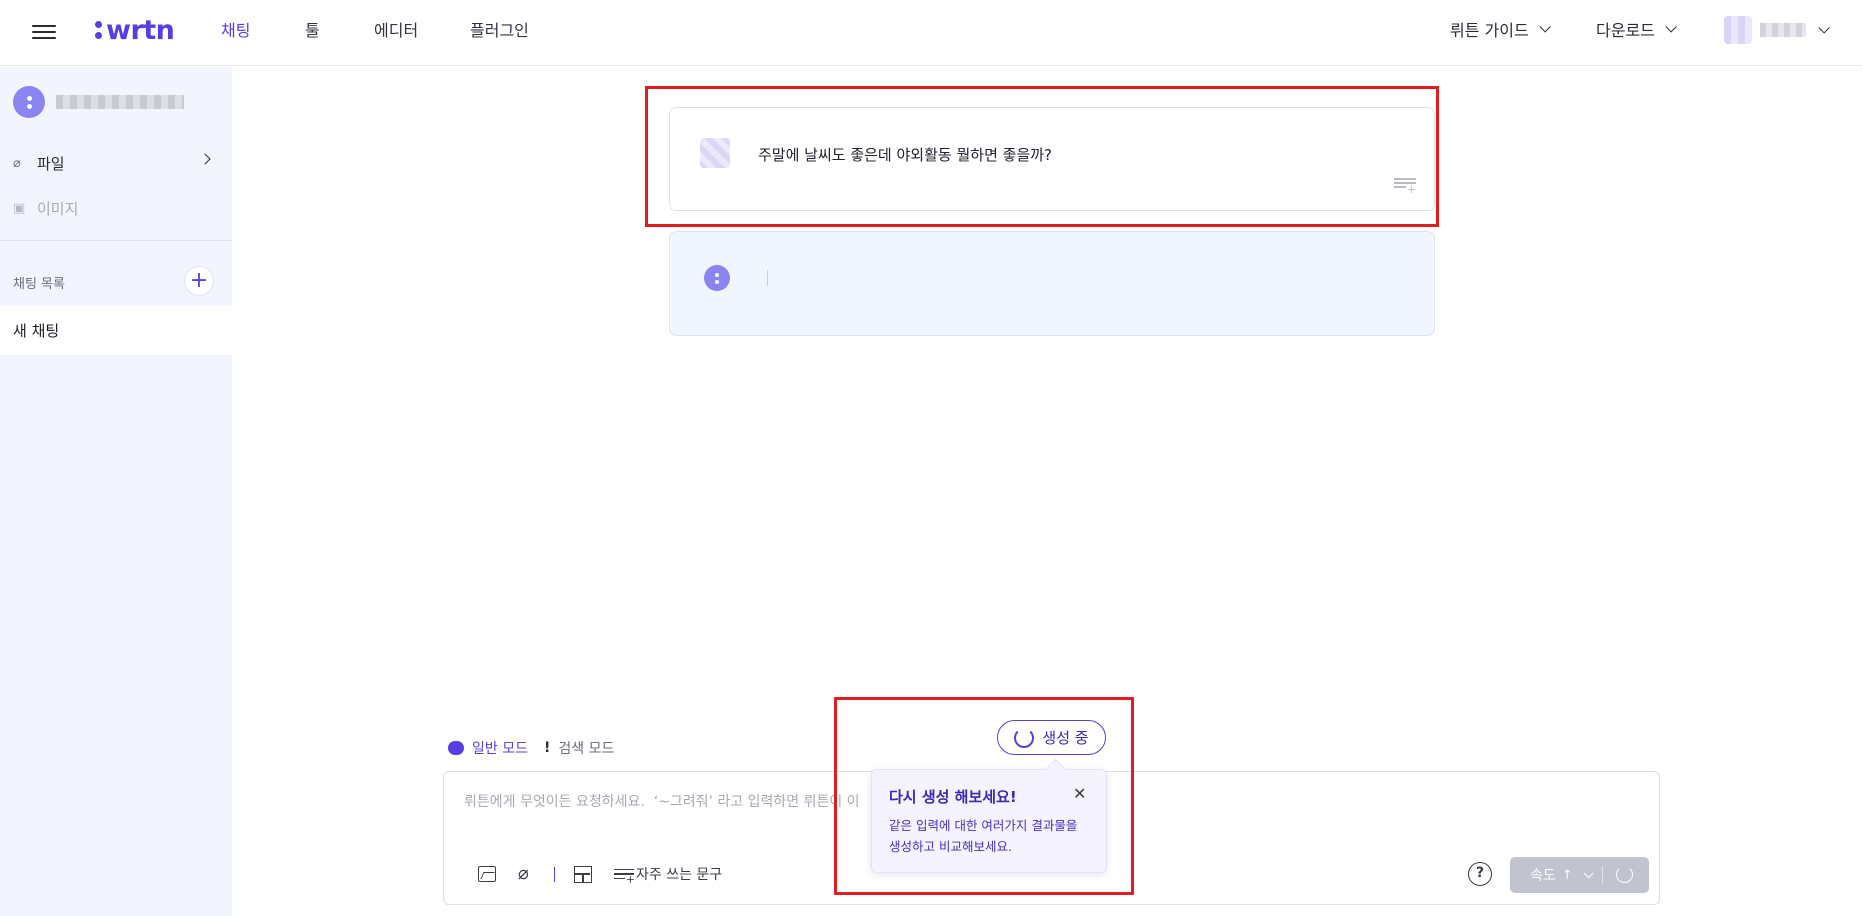  Describe the element at coordinates (1052, 283) in the screenshot. I see `assistant-message` at that location.